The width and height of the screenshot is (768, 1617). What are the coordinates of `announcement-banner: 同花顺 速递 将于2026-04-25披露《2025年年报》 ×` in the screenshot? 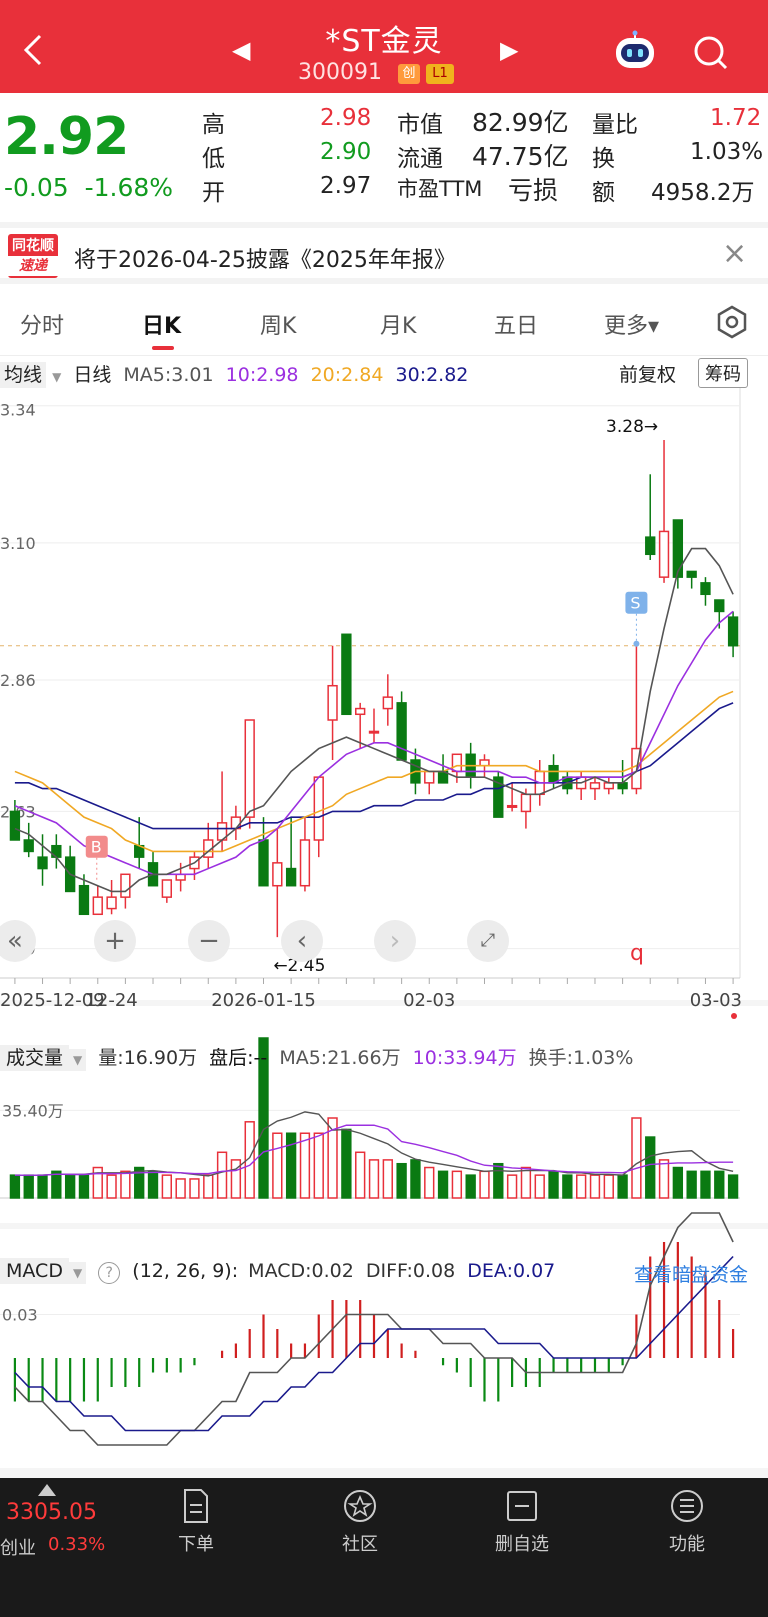 It's located at (384, 253).